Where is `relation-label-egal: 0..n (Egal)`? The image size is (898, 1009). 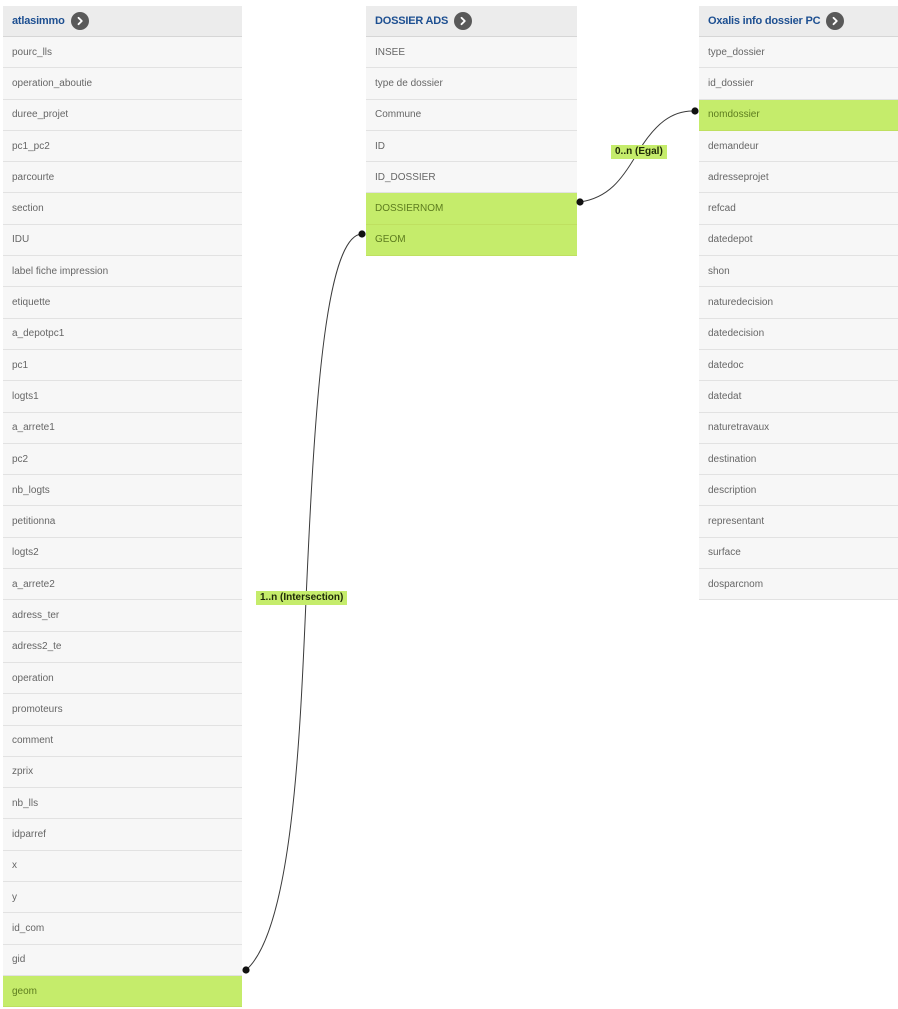
relation-label-egal: 0..n (Egal) is located at coordinates (639, 152).